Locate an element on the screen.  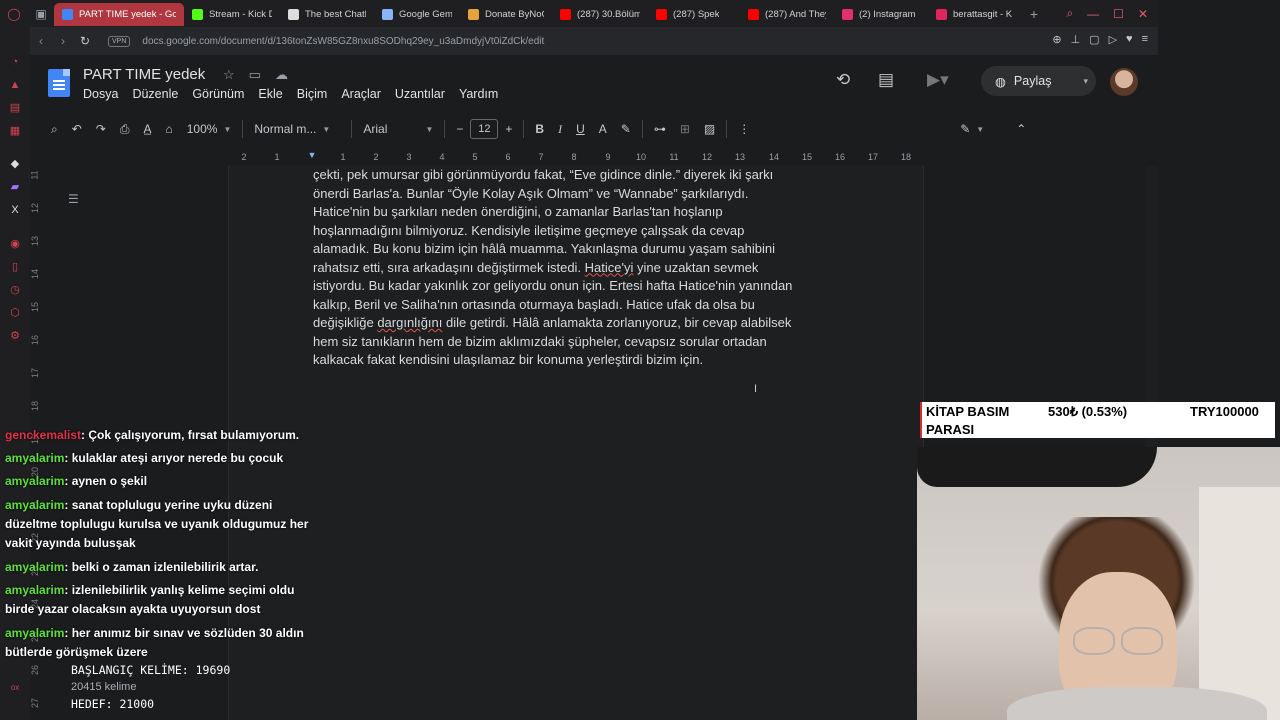
browser-tab: (287) 30.Bölüm is located at coordinates (600, 14).